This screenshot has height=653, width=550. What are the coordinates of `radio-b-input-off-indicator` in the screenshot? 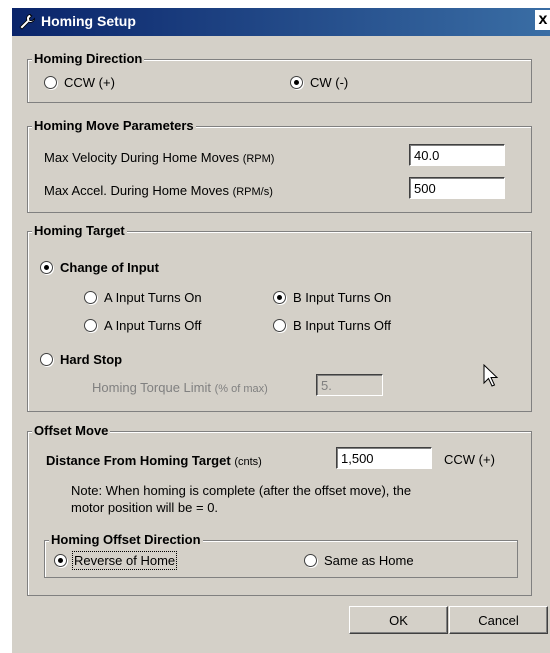 It's located at (279, 325).